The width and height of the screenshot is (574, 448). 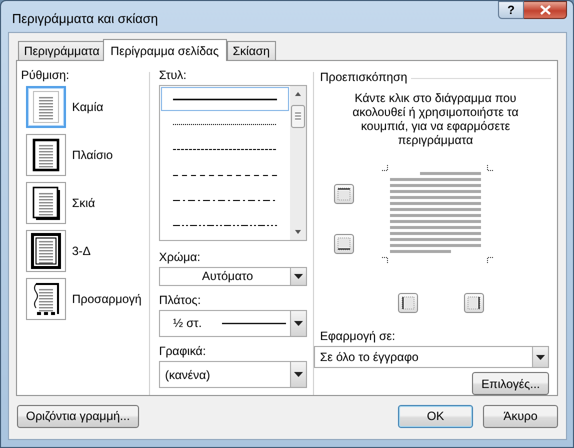 What do you see at coordinates (45, 75) in the screenshot?
I see `section-label: Ρύθμιση:` at bounding box center [45, 75].